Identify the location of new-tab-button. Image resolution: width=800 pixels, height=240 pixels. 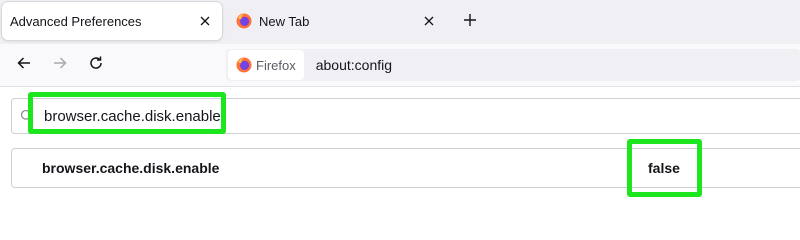
(470, 22).